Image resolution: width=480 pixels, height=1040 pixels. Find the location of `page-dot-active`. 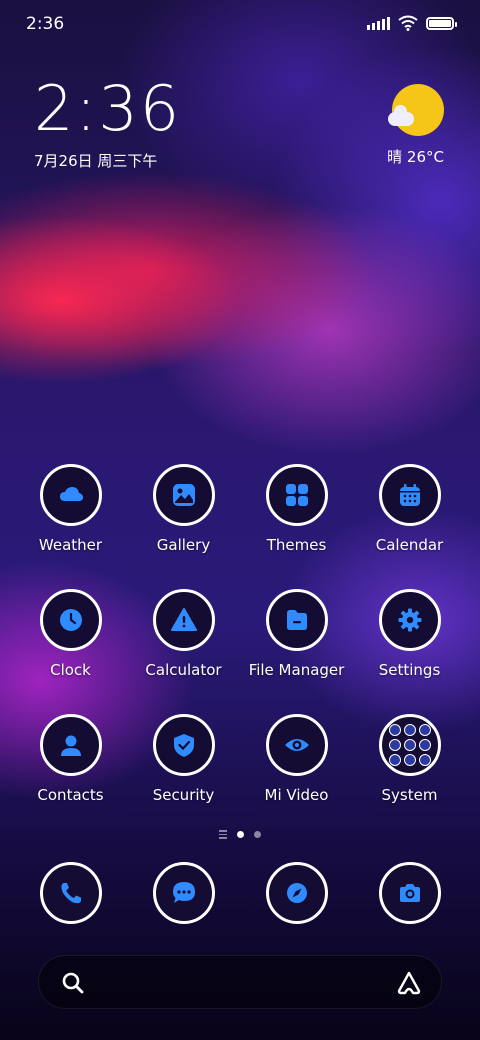

page-dot-active is located at coordinates (240, 834).